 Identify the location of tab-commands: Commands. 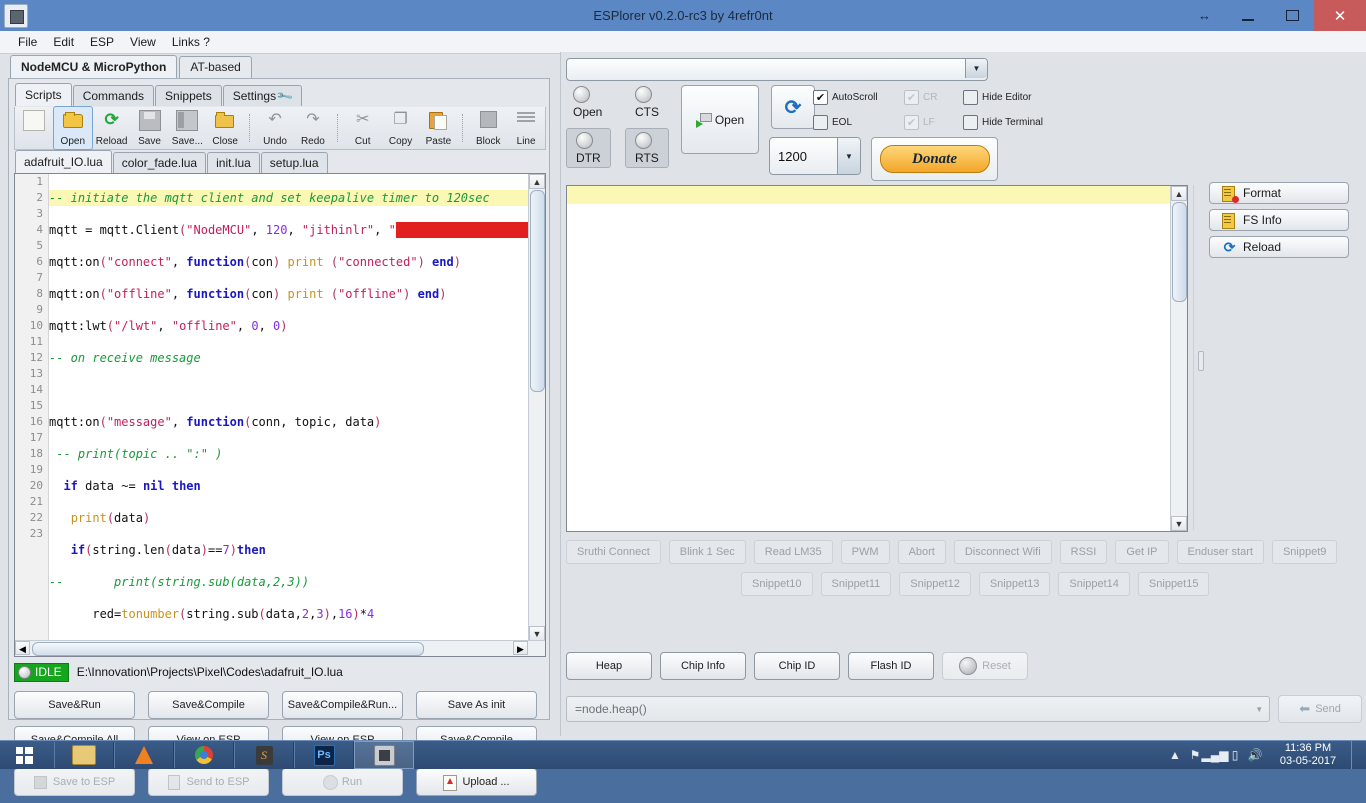
(113, 95).